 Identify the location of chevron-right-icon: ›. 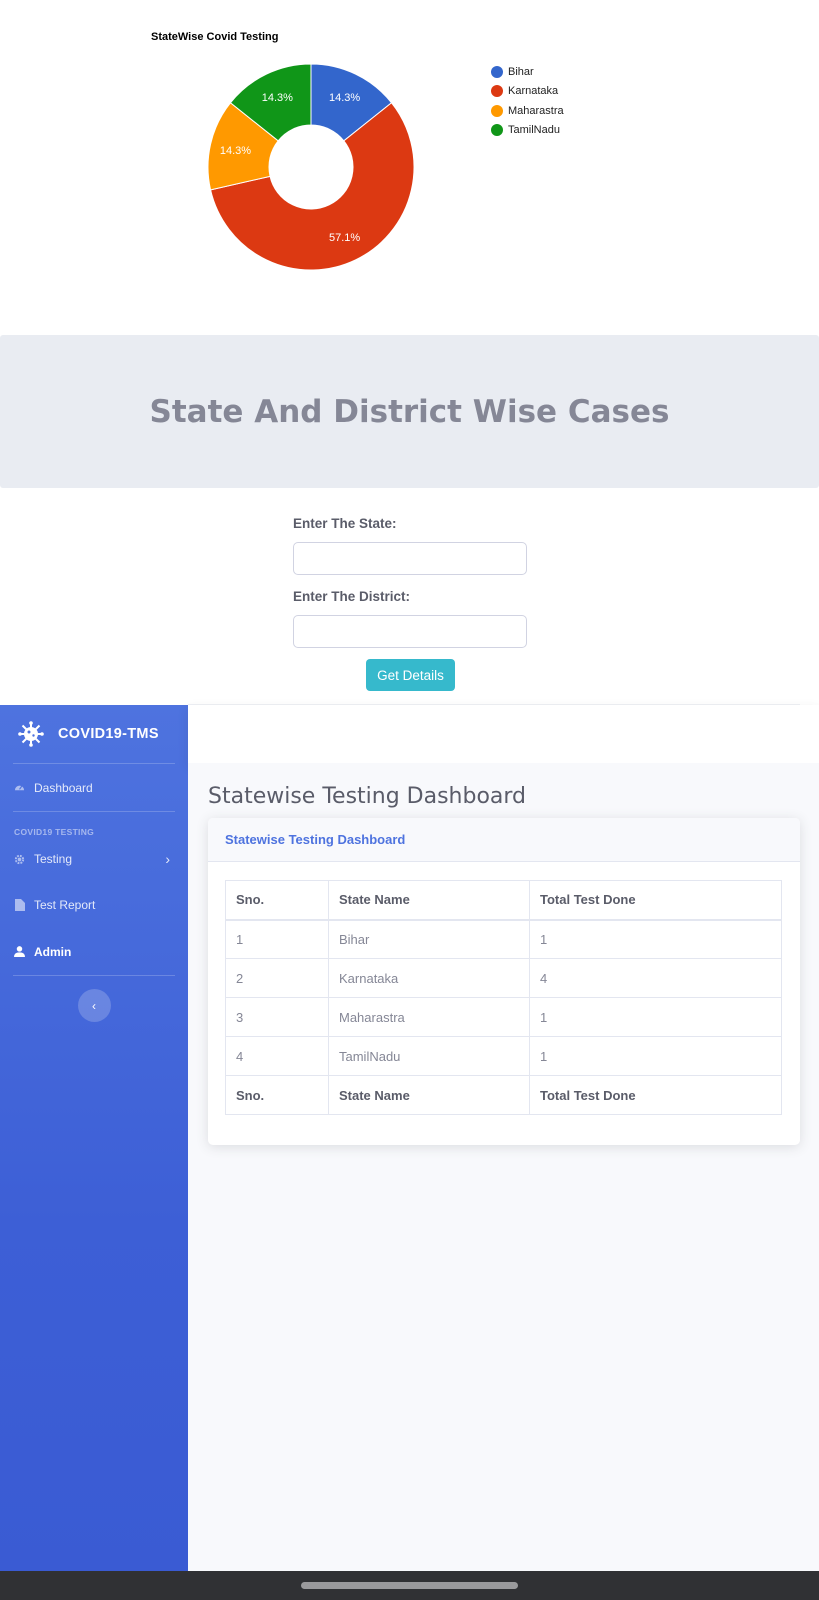
(167, 859).